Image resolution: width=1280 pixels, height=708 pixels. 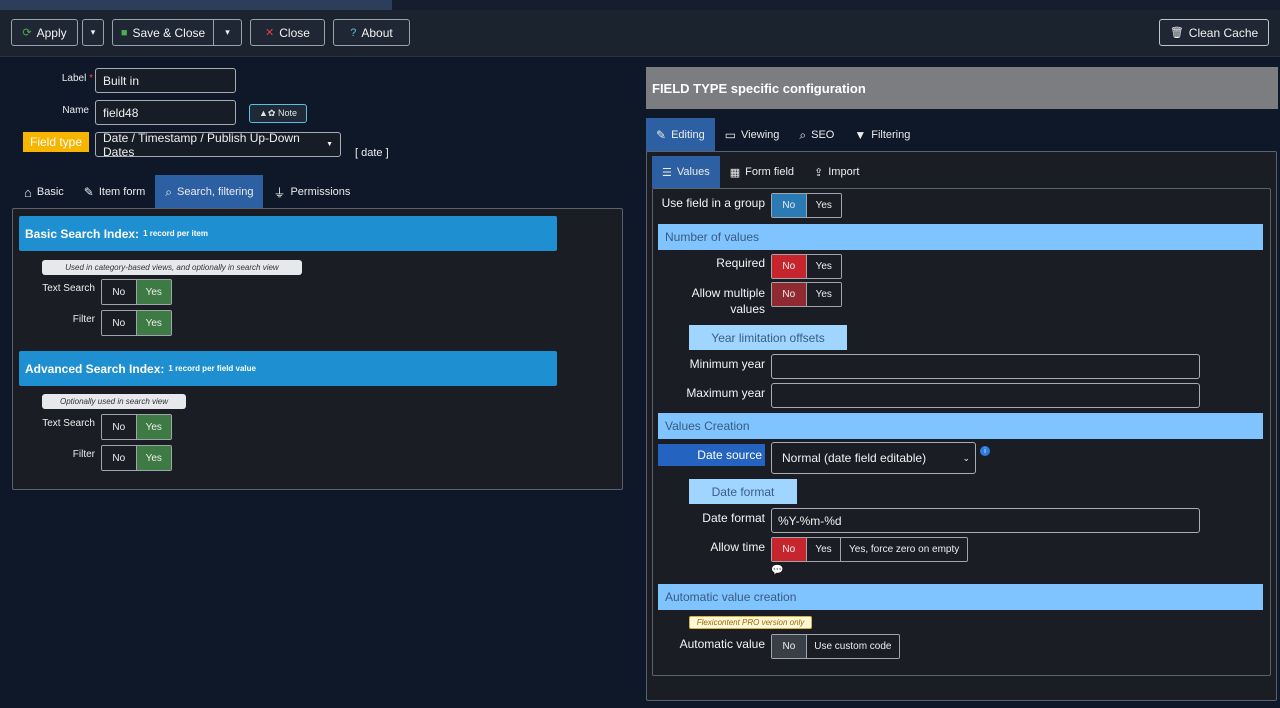 I want to click on save-close-dropdown-button: ▾, so click(x=227, y=32).